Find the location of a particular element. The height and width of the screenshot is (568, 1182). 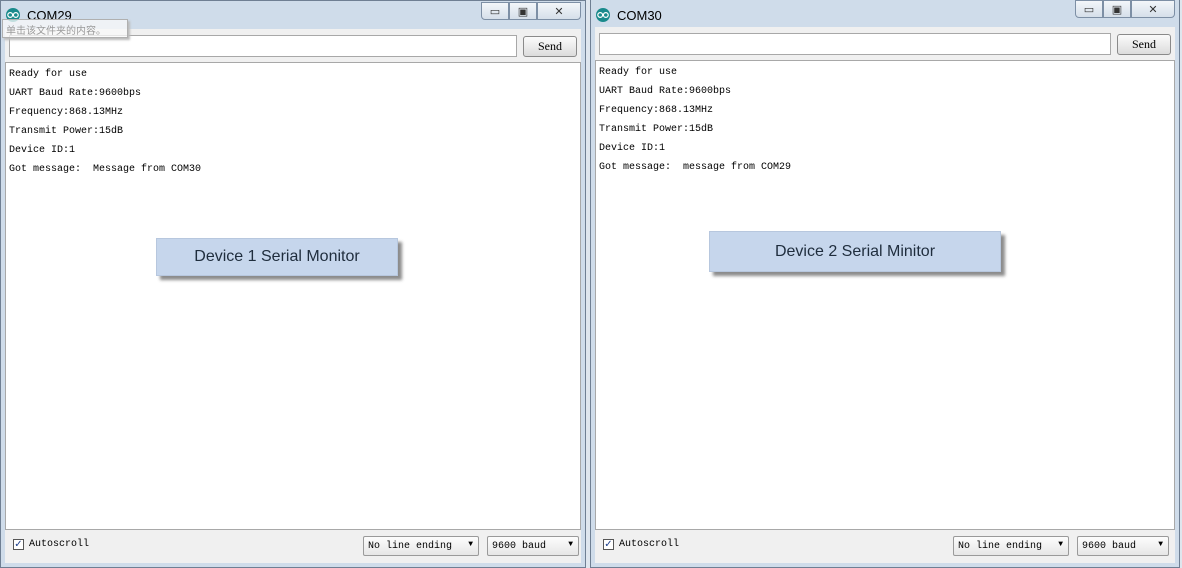

device-1-caption: Device 1 Serial Monitor is located at coordinates (277, 257).